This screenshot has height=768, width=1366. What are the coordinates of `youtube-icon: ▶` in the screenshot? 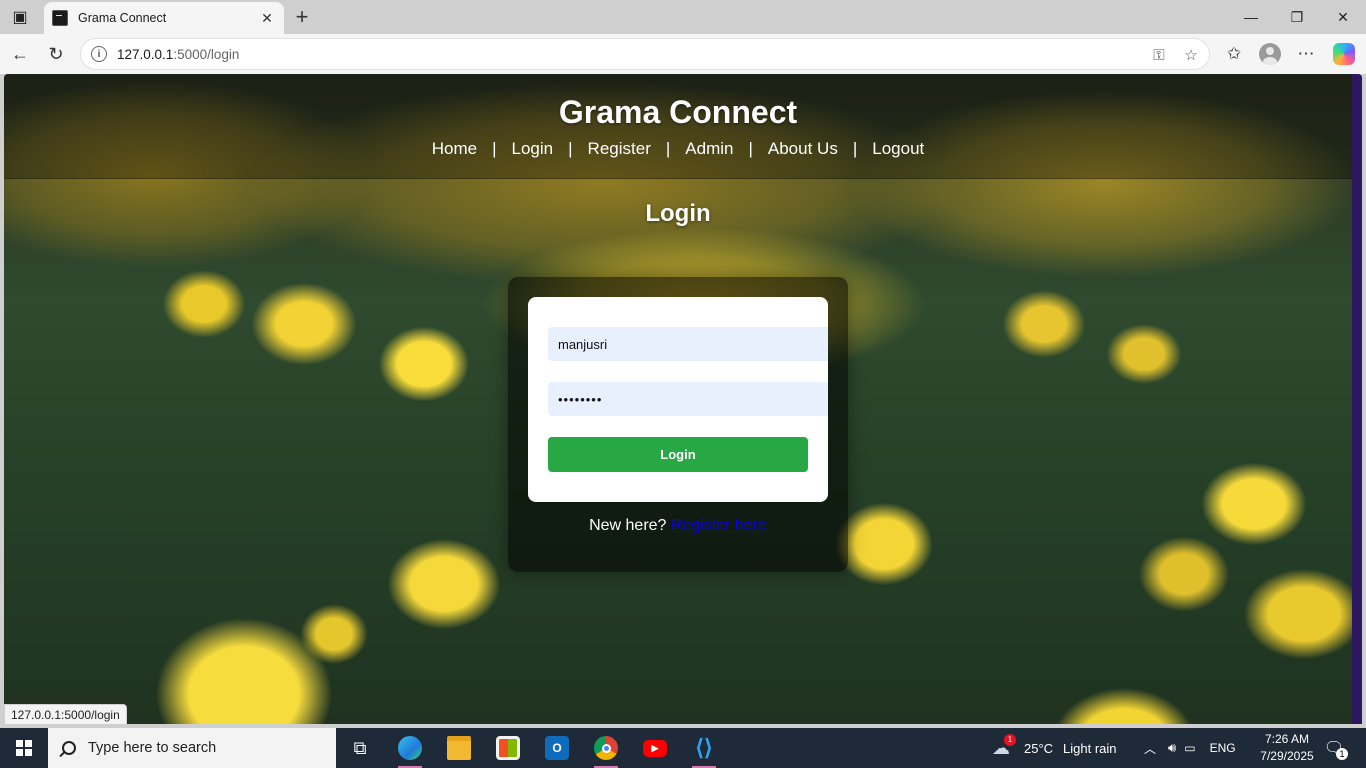 It's located at (655, 748).